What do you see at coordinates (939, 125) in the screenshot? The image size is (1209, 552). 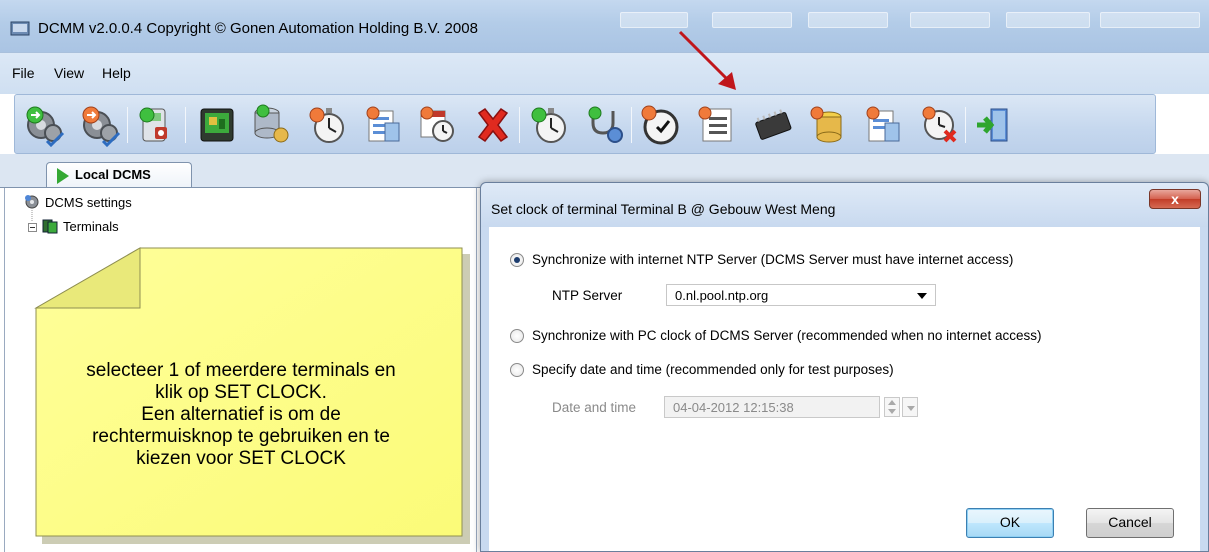 I see `clock-cancel-icon` at bounding box center [939, 125].